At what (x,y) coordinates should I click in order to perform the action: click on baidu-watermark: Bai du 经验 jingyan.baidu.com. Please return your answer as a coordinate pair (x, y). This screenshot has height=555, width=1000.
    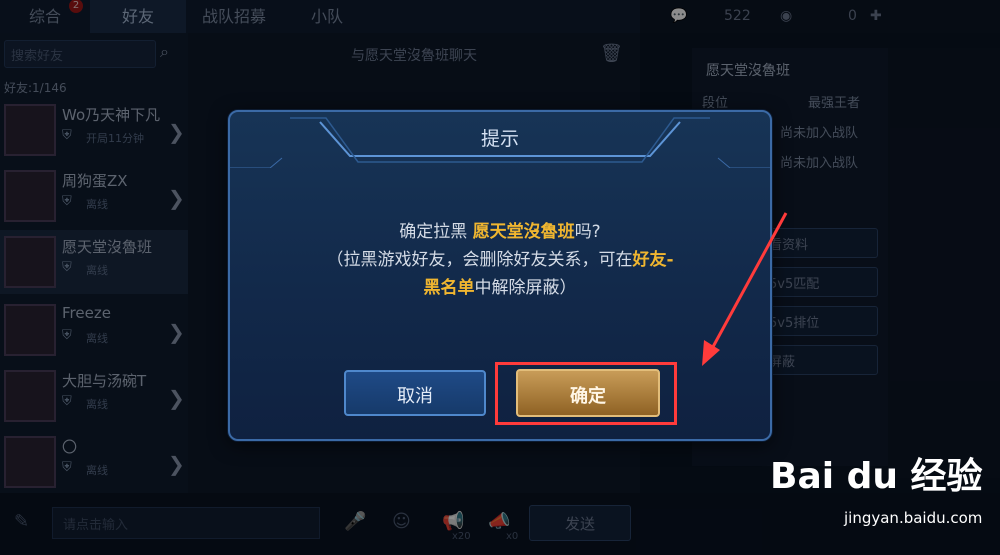
    Looking at the image, I should click on (880, 497).